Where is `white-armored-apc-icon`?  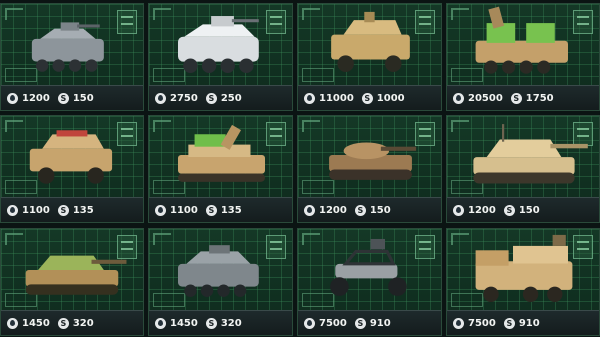 white-armored-apc-icon is located at coordinates (218, 44).